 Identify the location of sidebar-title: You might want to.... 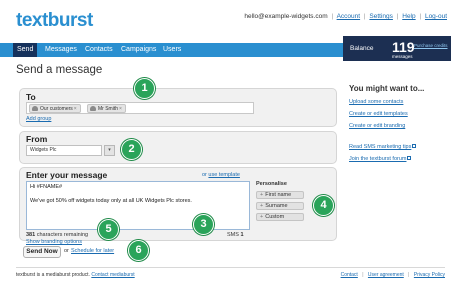
(387, 88).